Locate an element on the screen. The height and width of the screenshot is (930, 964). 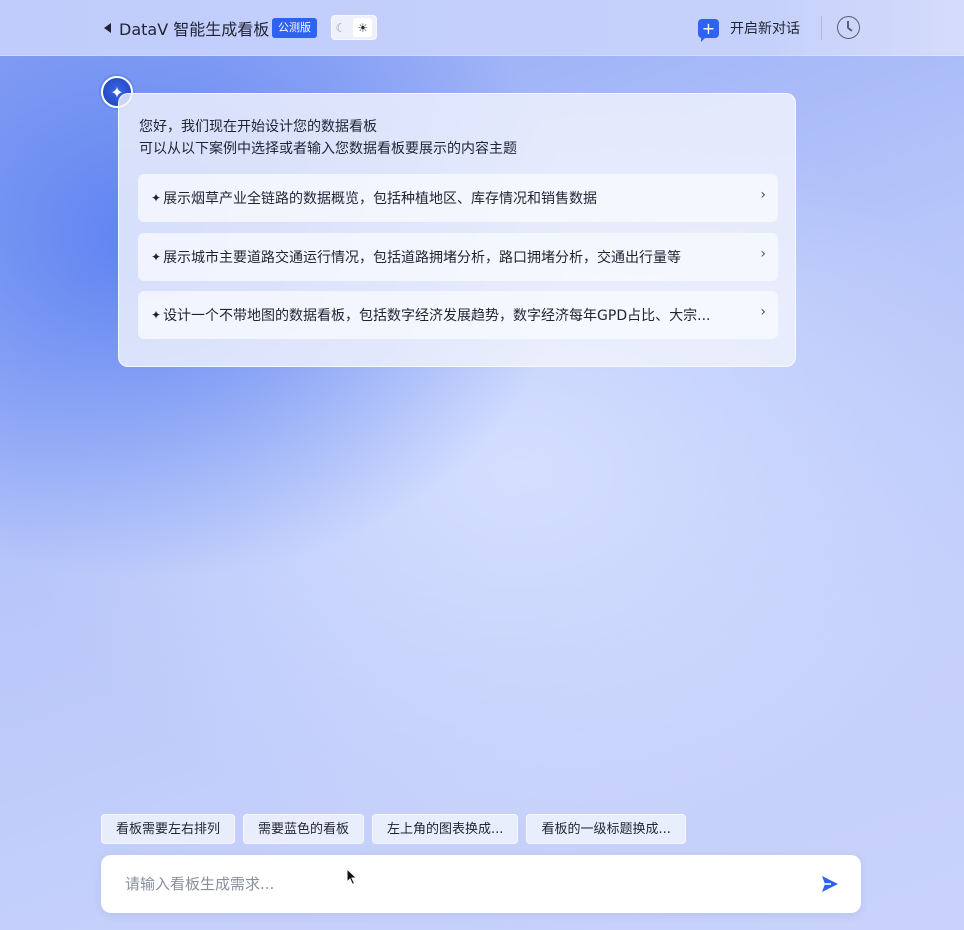
suggestion-item: ✦ 展示烟草产业全链路的数据概览，包括种植地区、库存情况和销售数据 › is located at coordinates (458, 198).